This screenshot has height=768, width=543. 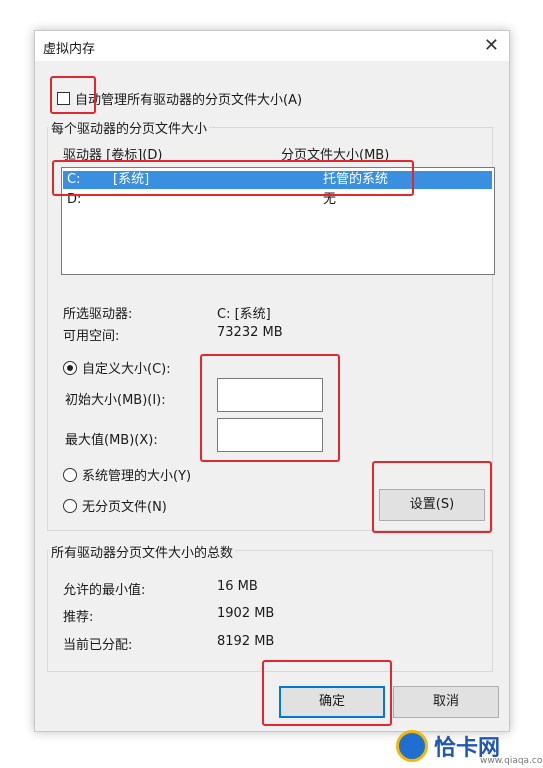 What do you see at coordinates (244, 314) in the screenshot?
I see `selected-drive-value: C: [系统]` at bounding box center [244, 314].